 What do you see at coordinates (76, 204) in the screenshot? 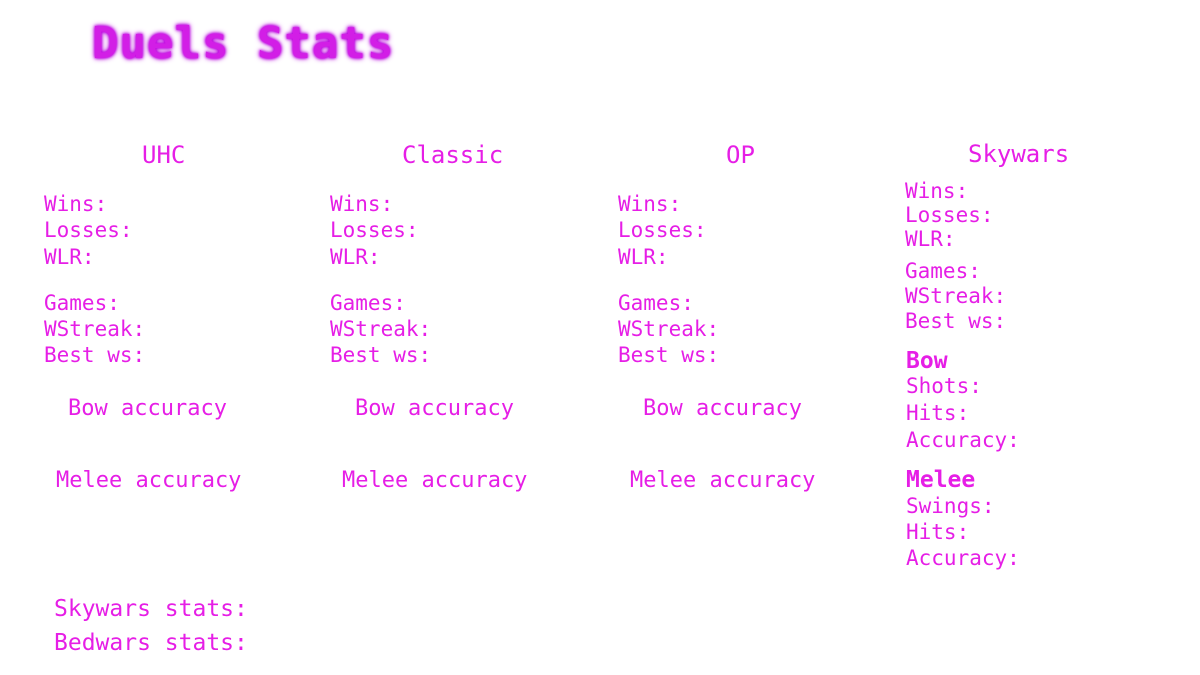
I see `uhc-wins-label: Wins:` at bounding box center [76, 204].